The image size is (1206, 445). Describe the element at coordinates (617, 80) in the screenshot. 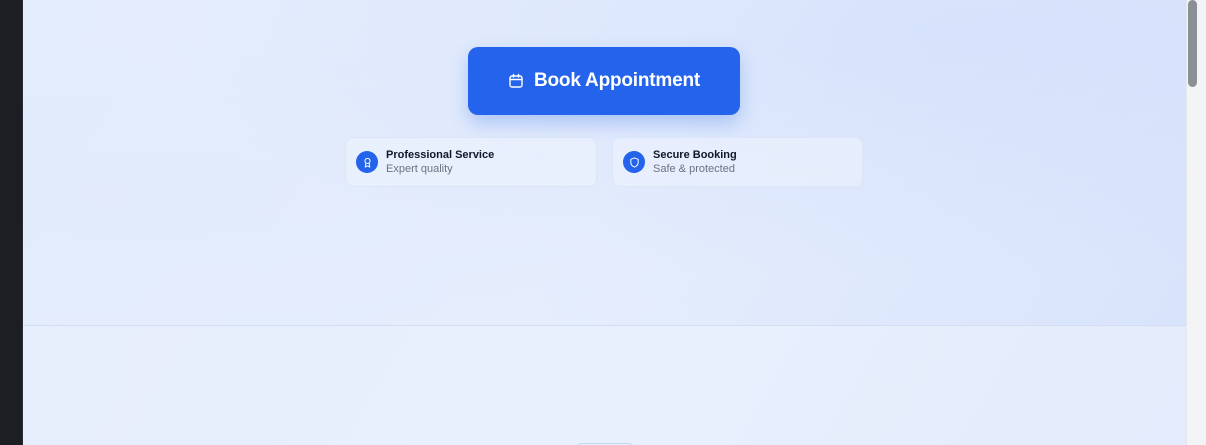

I see `book-appointment-label: Book Appointment` at that location.